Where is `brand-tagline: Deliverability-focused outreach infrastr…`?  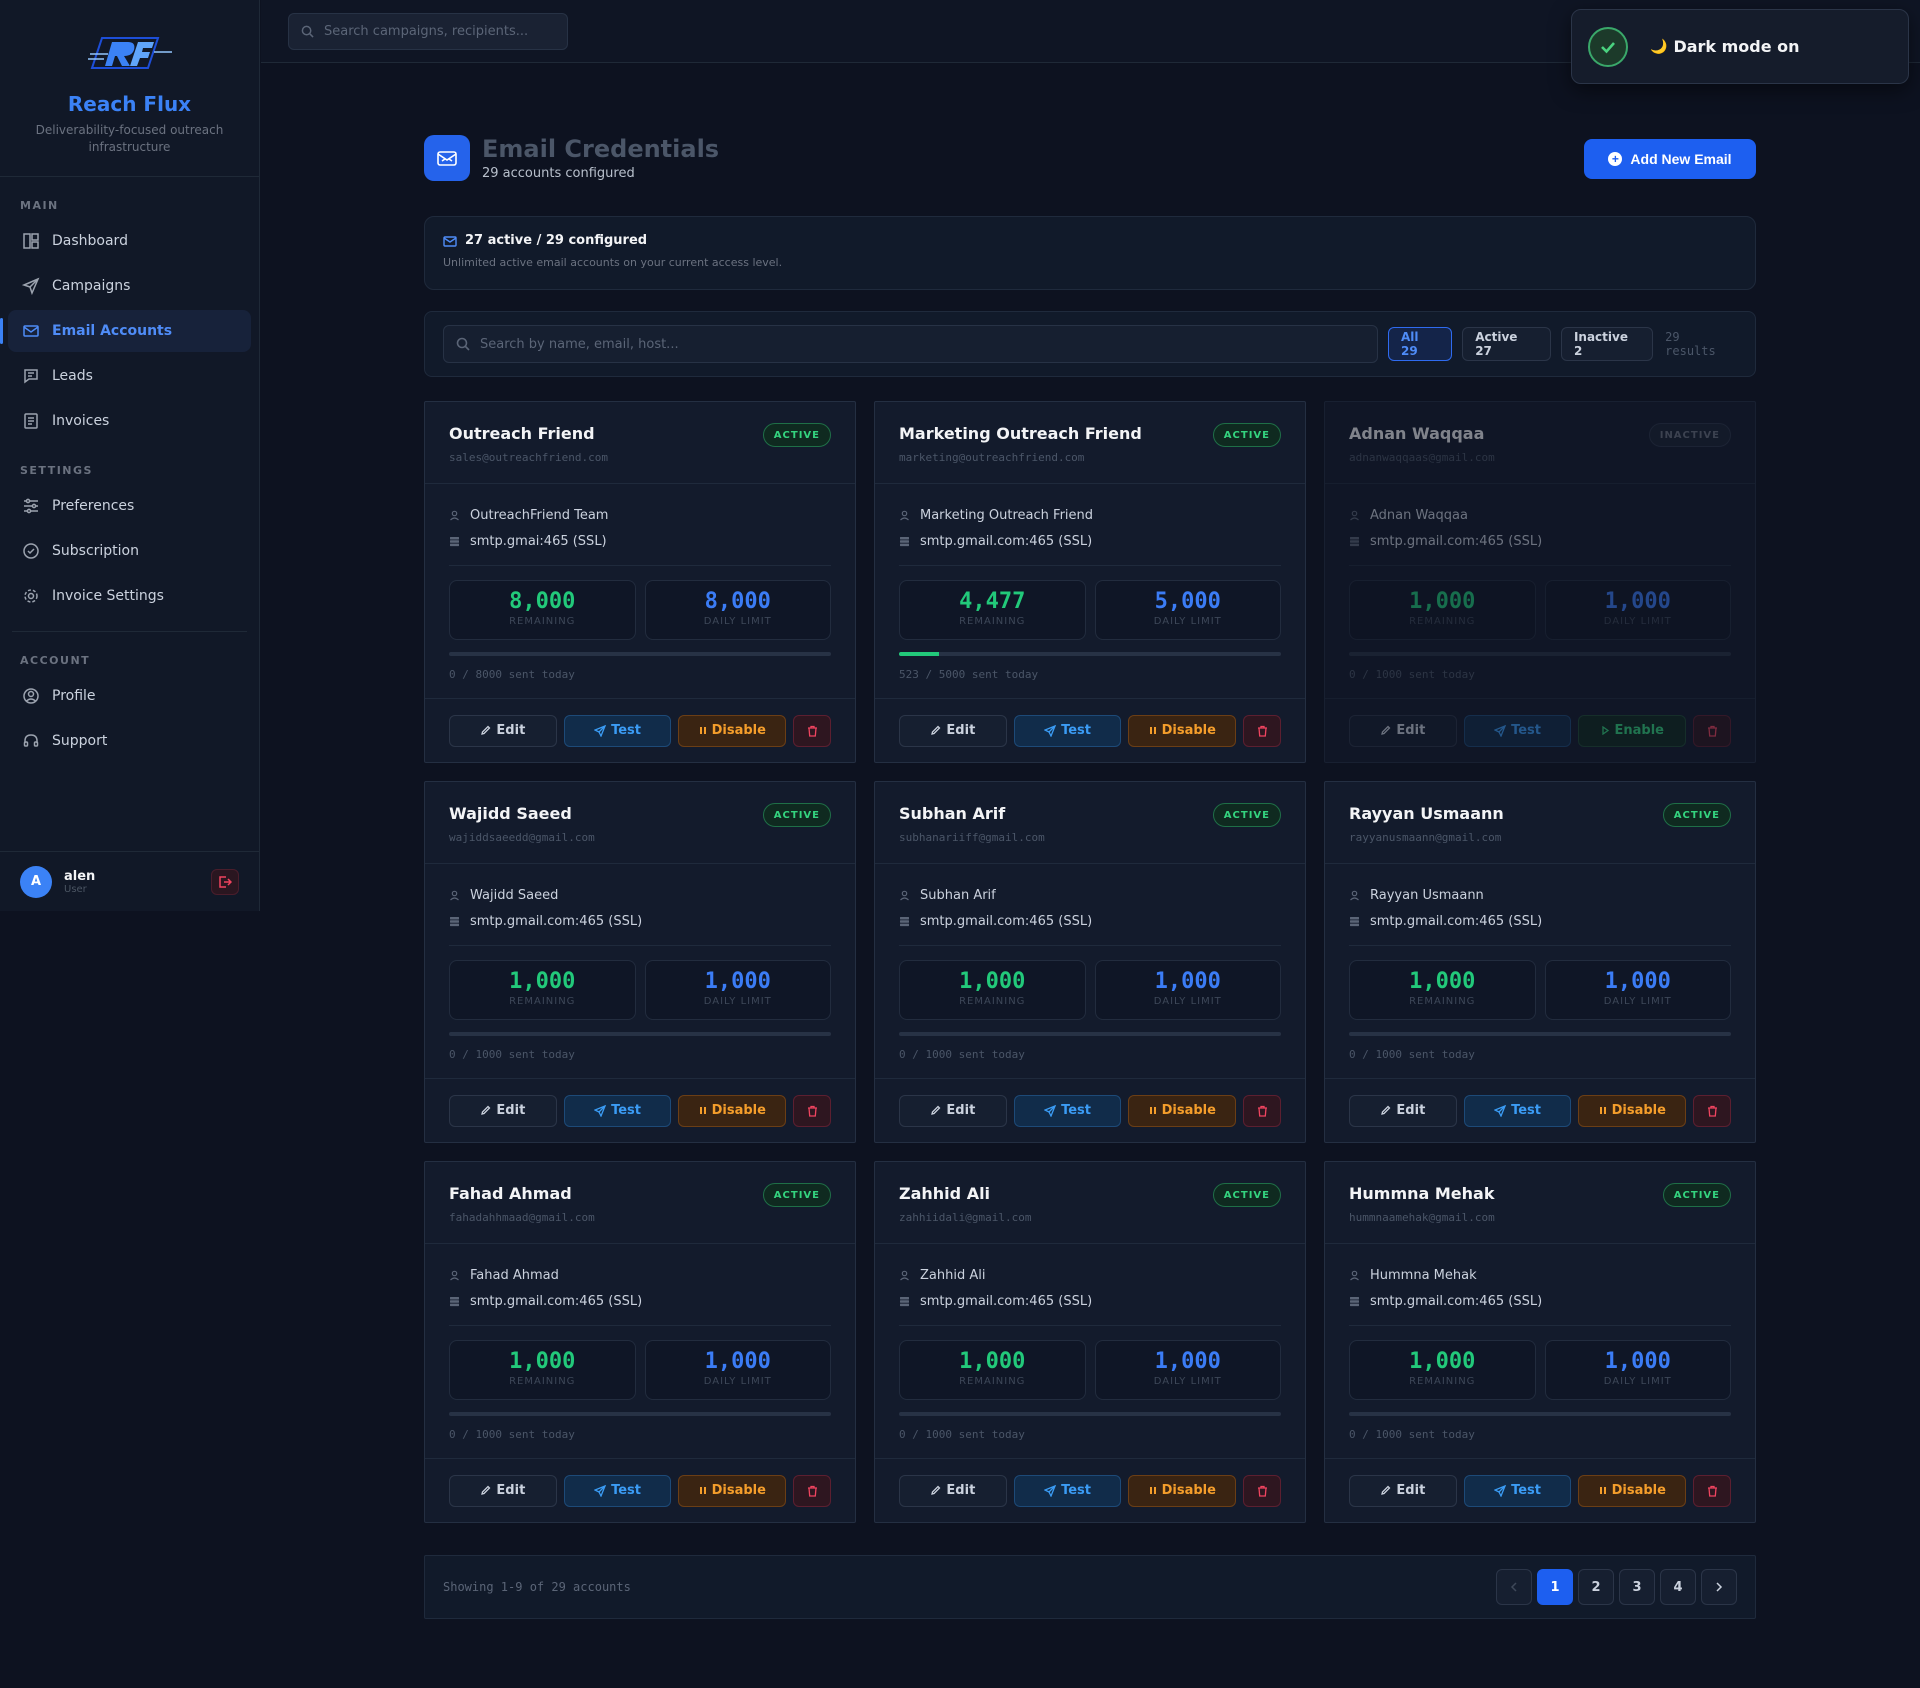 brand-tagline: Deliverability-focused outreach infrastr… is located at coordinates (129, 138).